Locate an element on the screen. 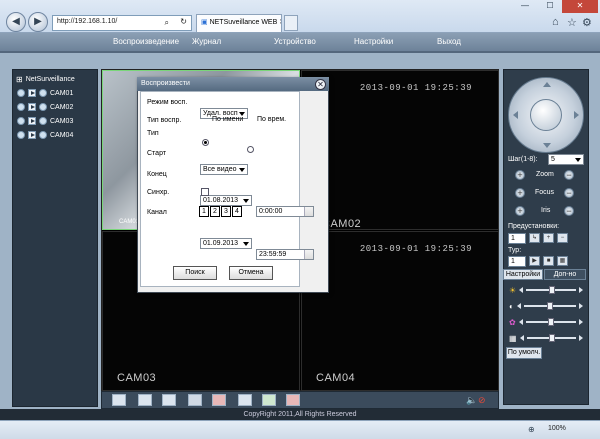  channel-button-2: 2 is located at coordinates (215, 211).